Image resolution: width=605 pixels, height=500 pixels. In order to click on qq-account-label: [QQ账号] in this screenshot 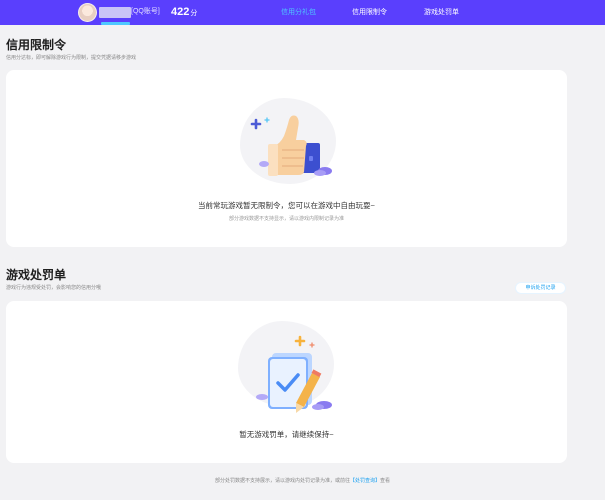, I will do `click(145, 11)`.